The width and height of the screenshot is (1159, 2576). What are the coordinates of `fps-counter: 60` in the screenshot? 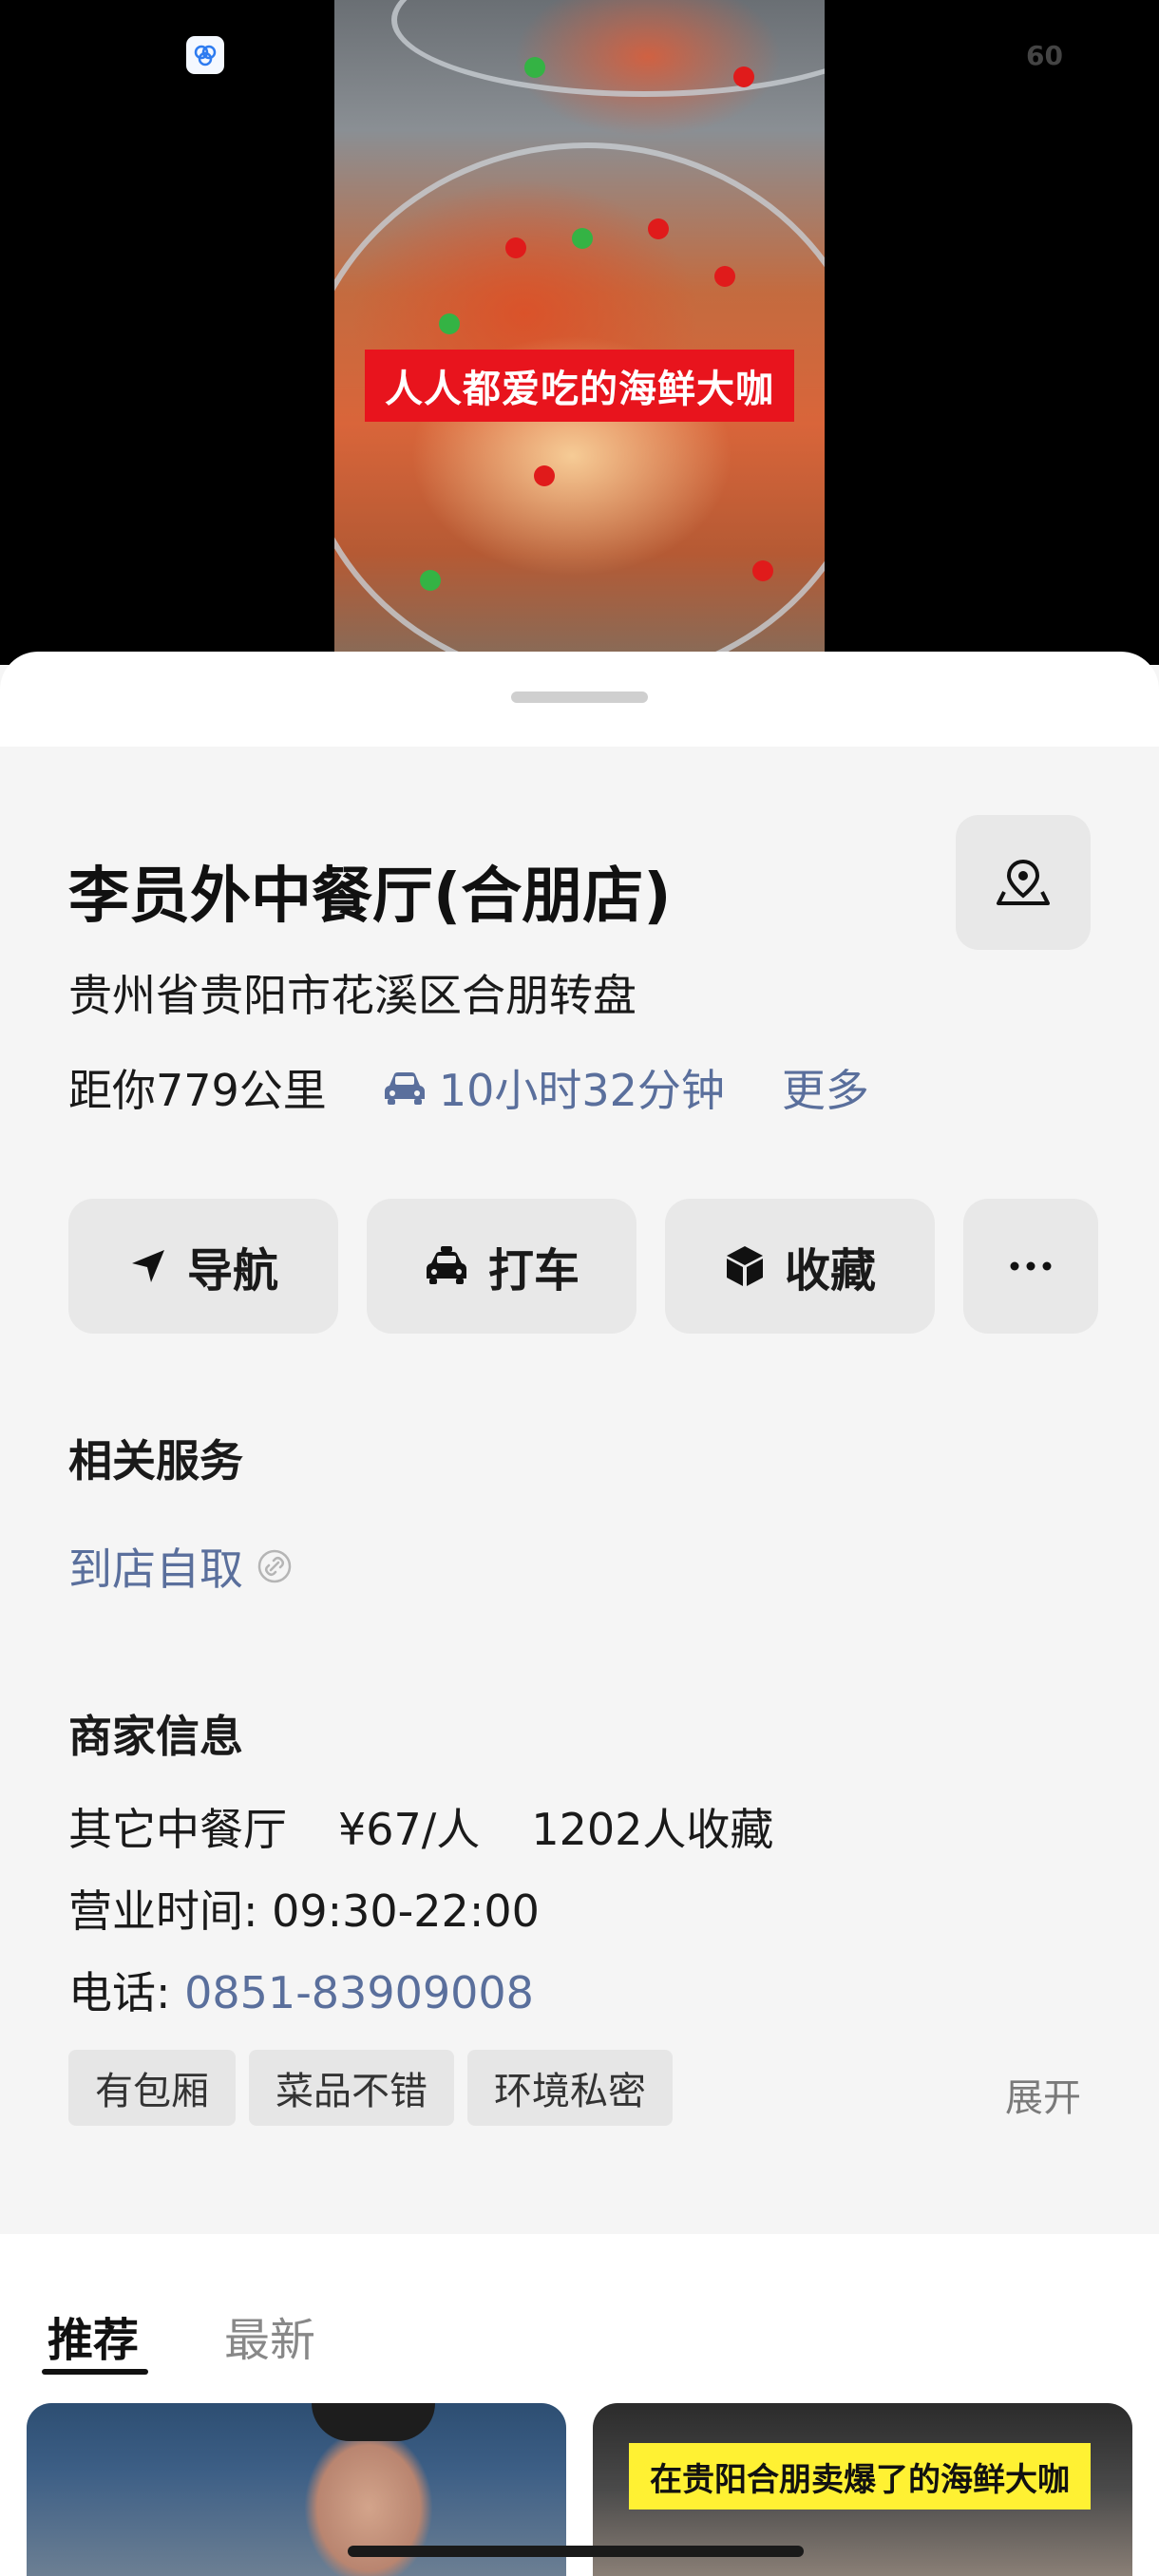 It's located at (1044, 55).